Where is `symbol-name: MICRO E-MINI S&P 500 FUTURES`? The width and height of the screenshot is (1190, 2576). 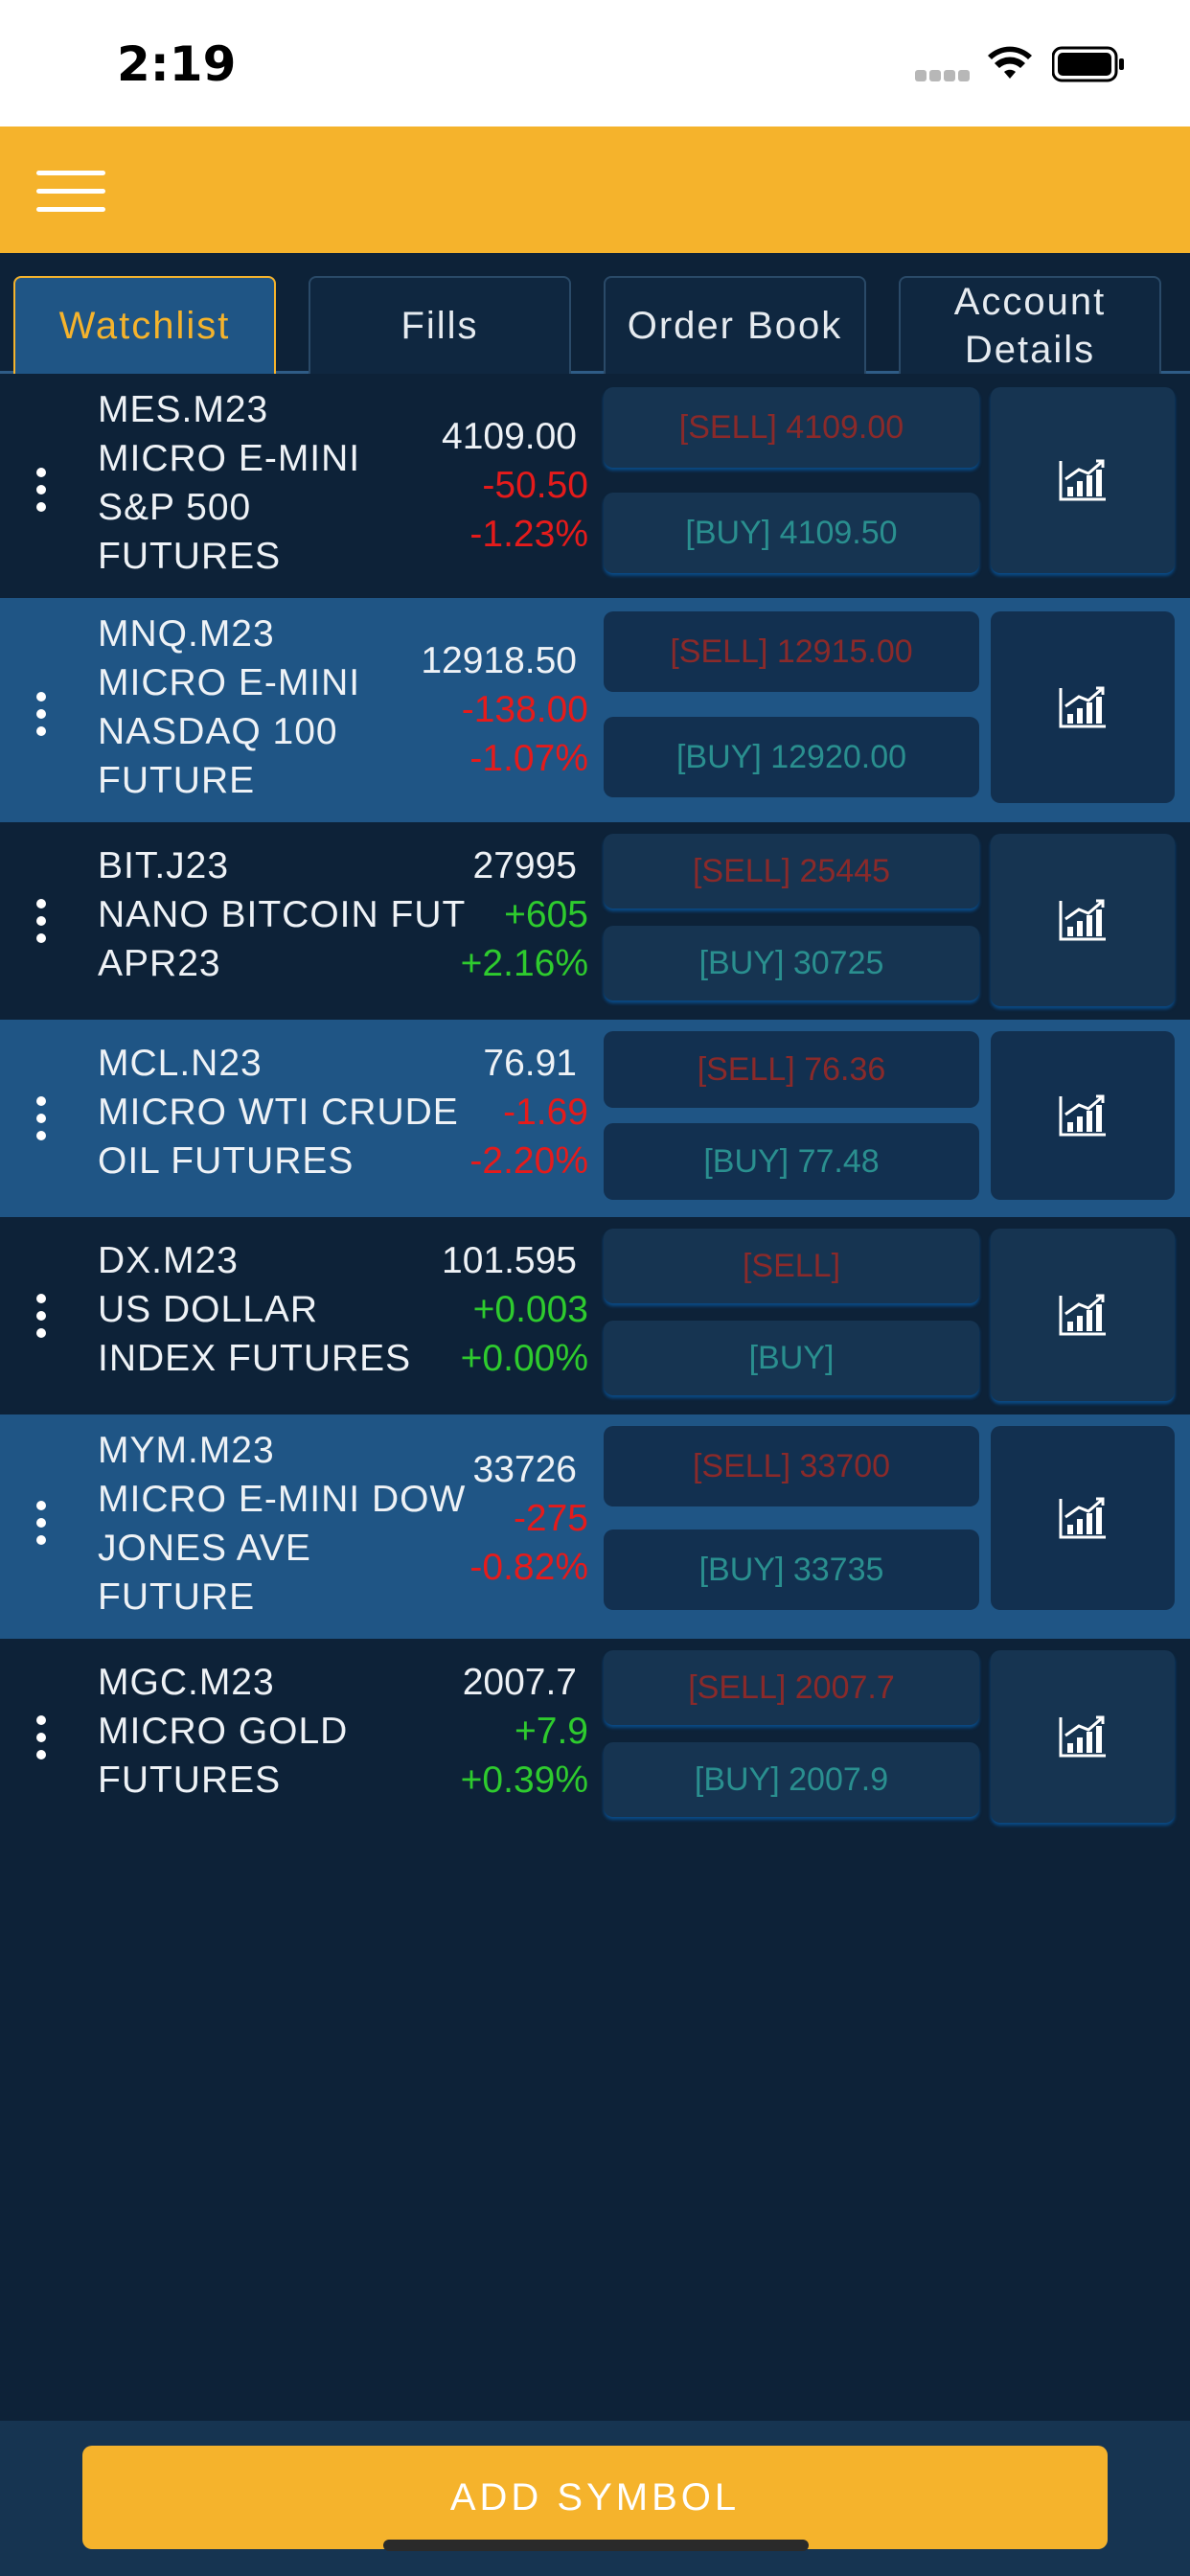 symbol-name: MICRO E-MINI S&P 500 FUTURES is located at coordinates (230, 508).